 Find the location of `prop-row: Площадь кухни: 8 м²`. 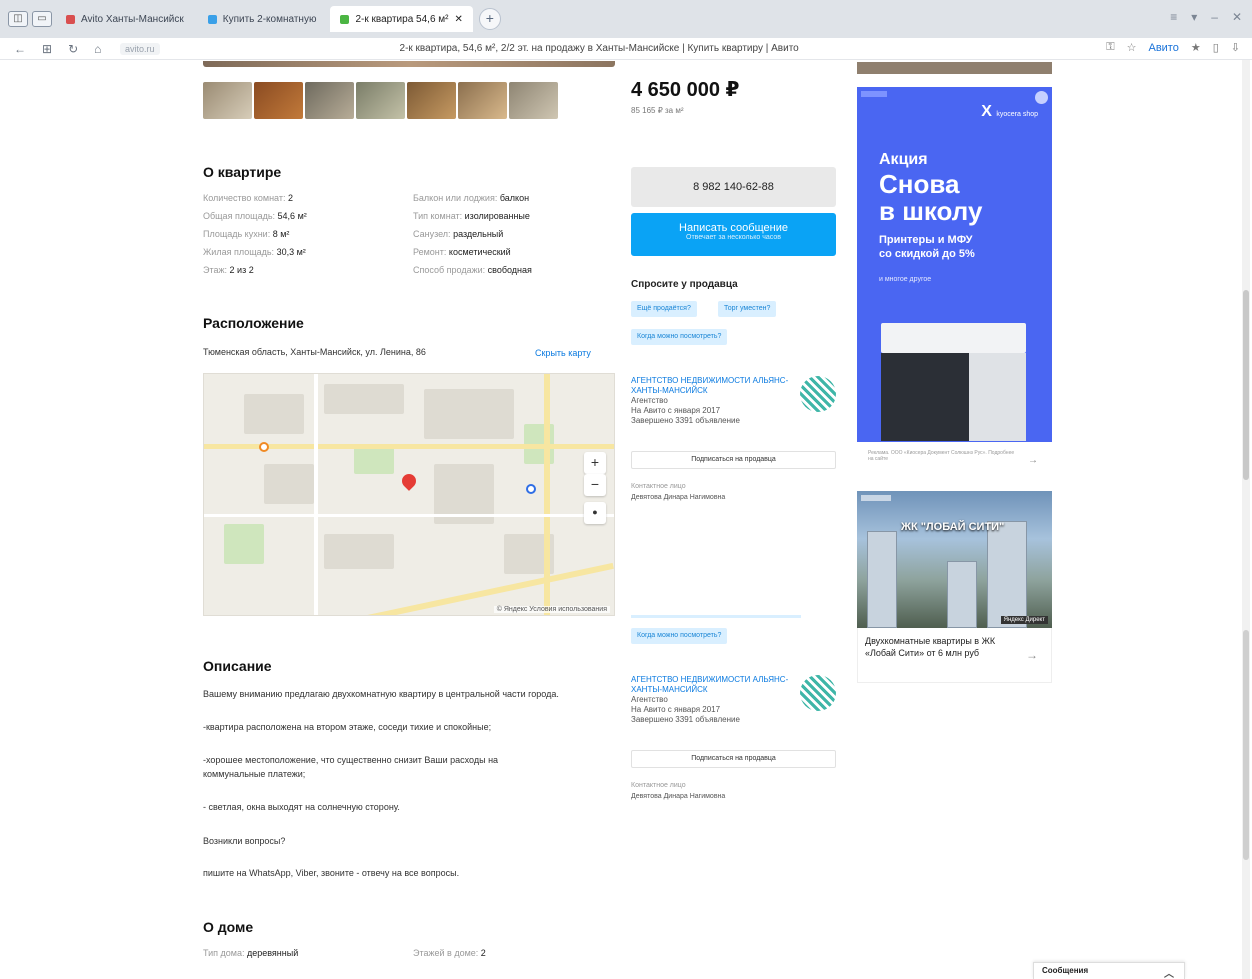

prop-row: Площадь кухни: 8 м² is located at coordinates (246, 234).